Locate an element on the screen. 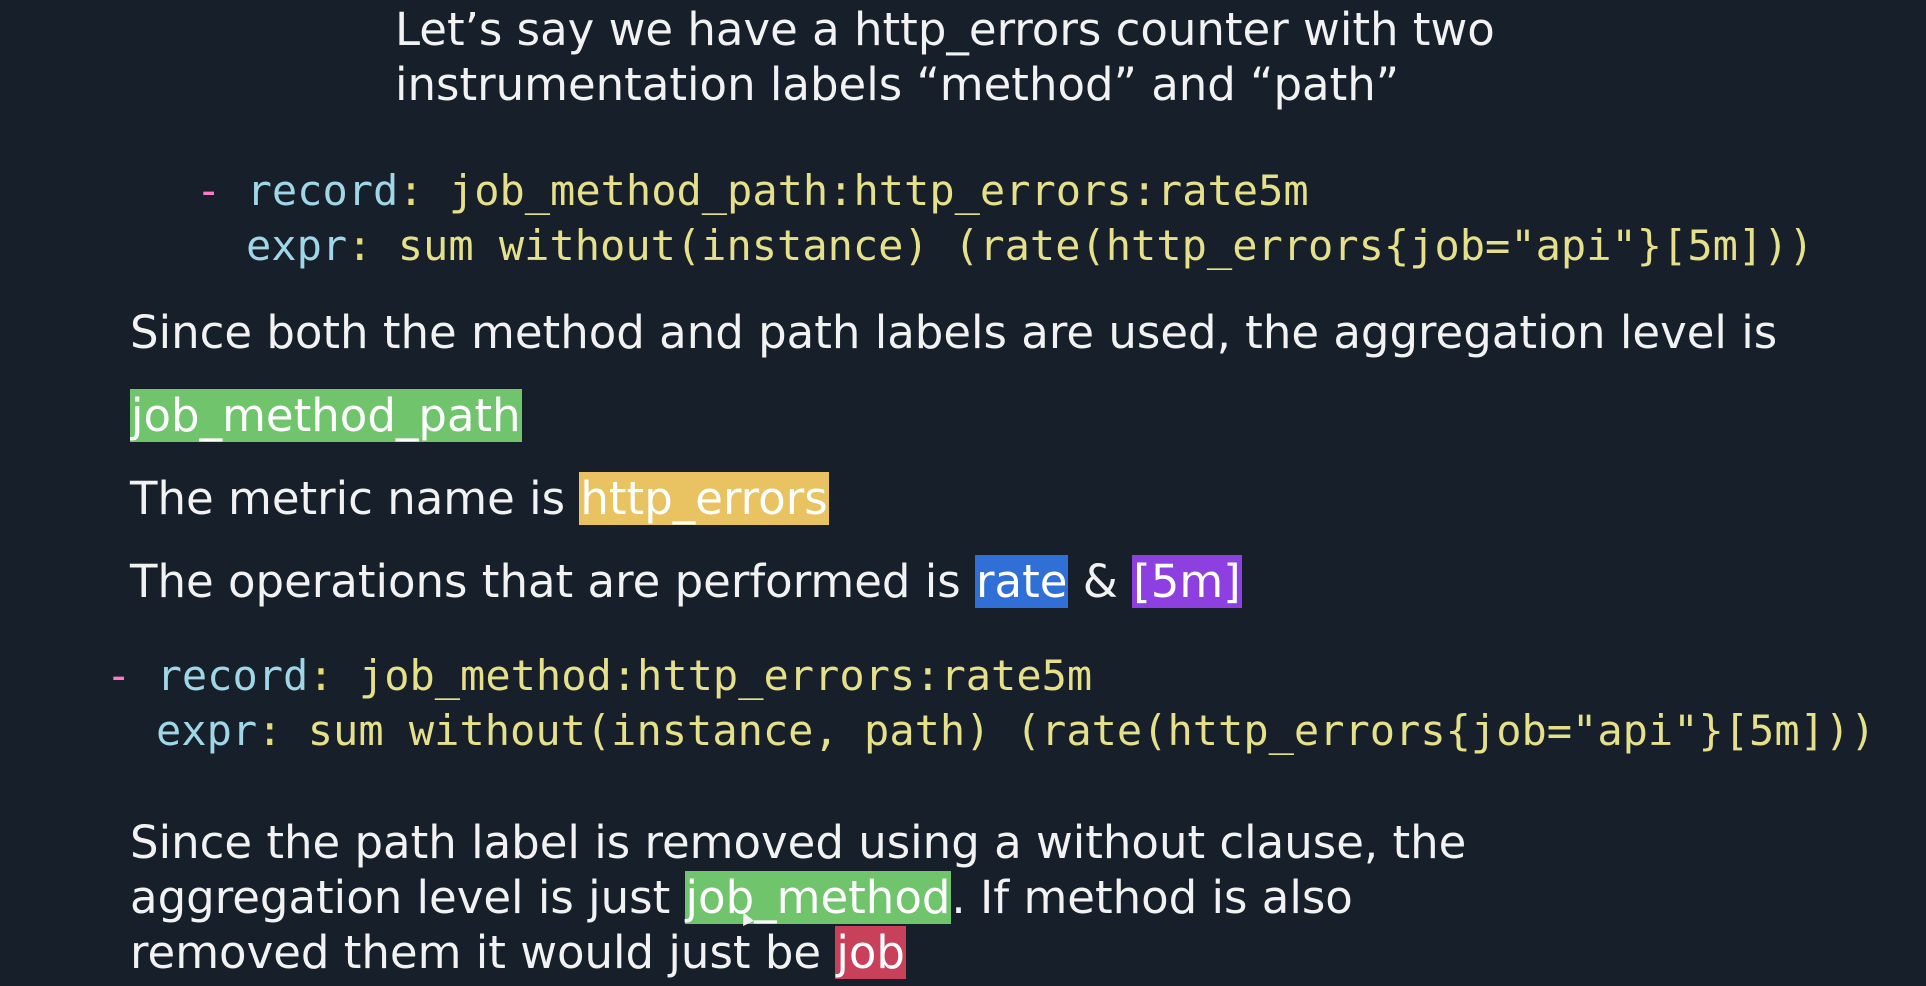 The width and height of the screenshot is (1926, 986). operation-rate-highlight: rate is located at coordinates (1022, 581).